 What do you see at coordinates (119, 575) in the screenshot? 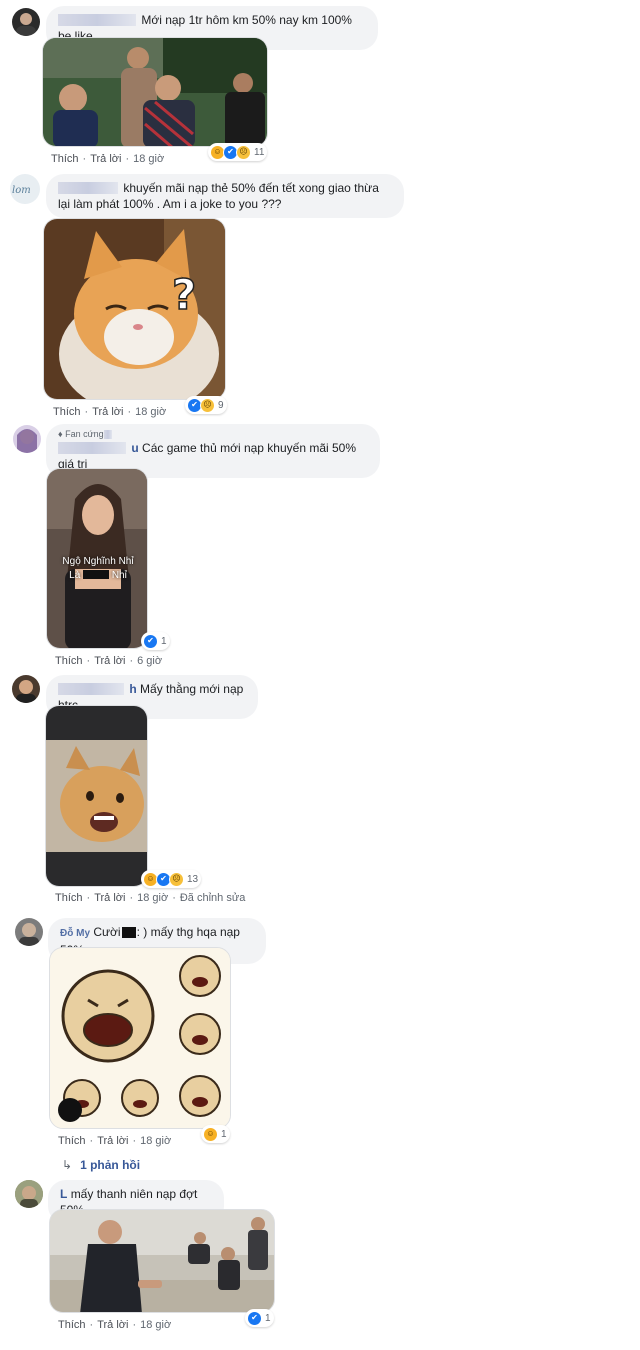
I see `caption-word: Nhỉ` at bounding box center [119, 575].